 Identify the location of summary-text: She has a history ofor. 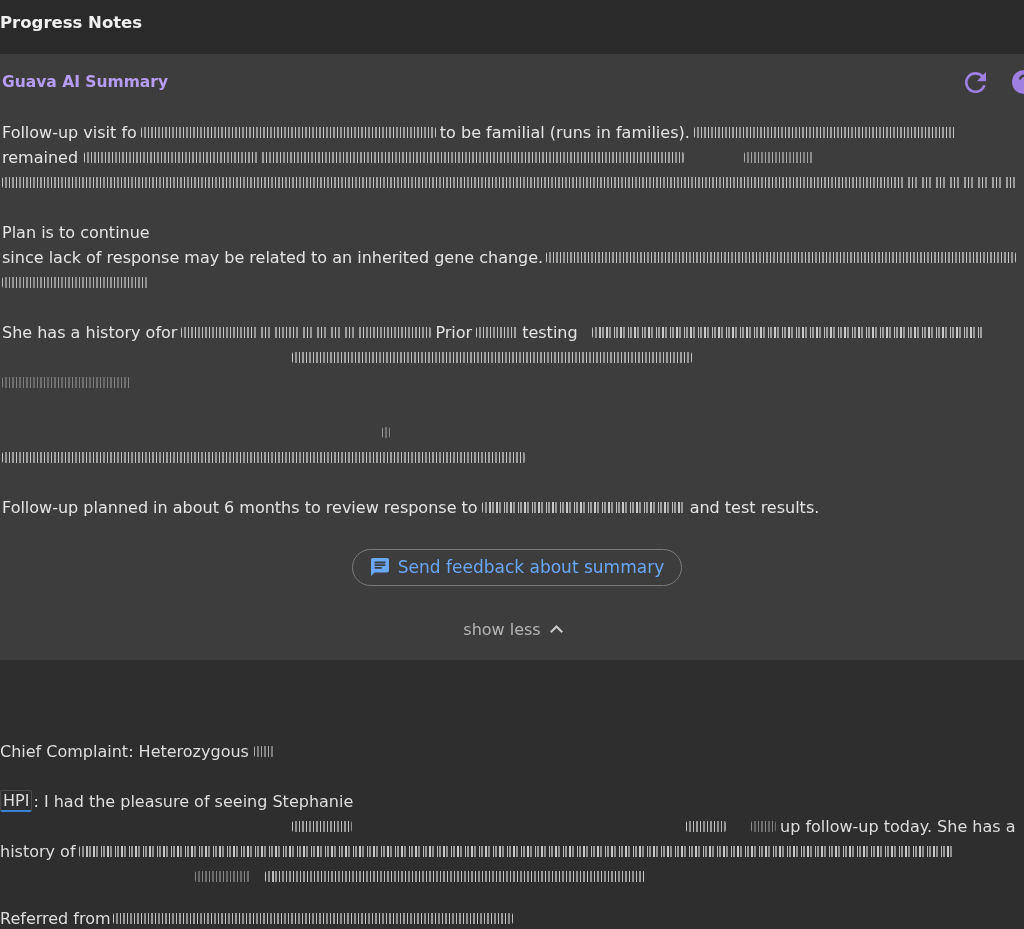
(90, 332).